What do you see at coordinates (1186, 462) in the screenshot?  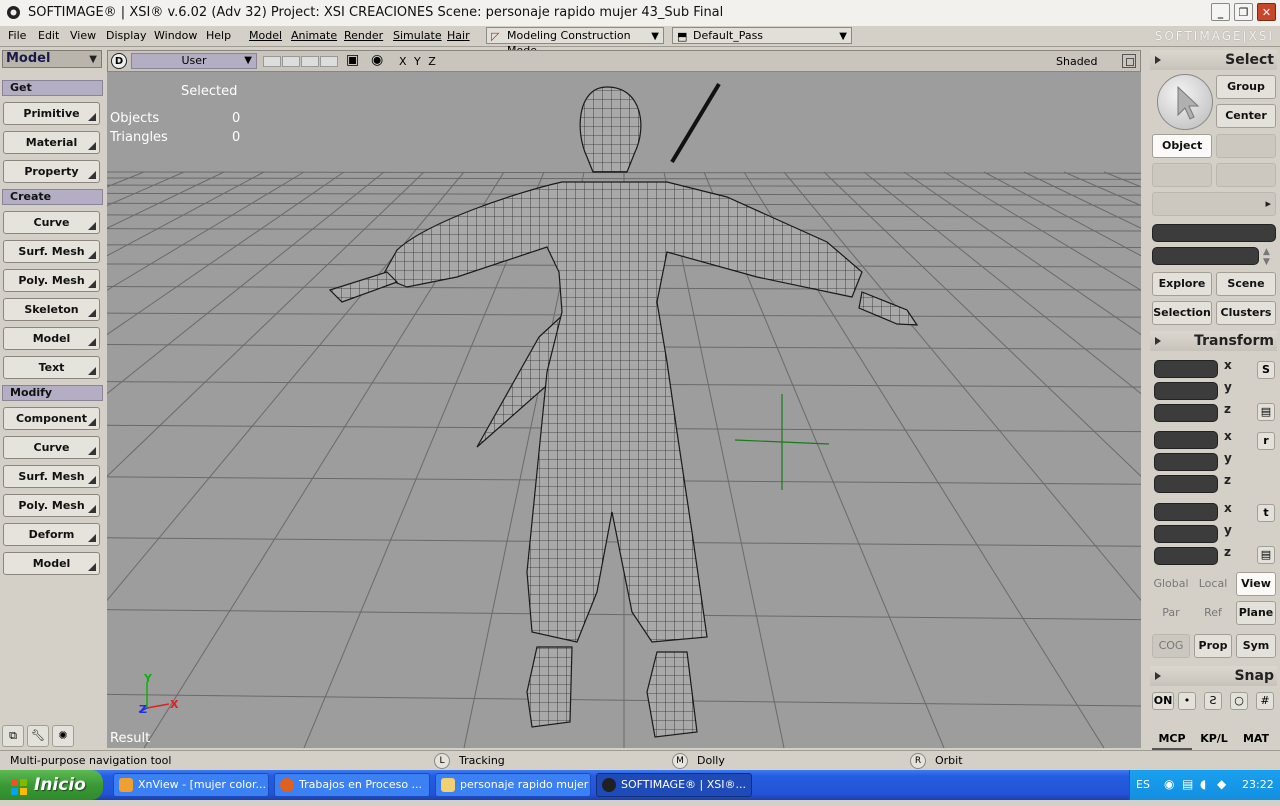 I see `rotate-y-field` at bounding box center [1186, 462].